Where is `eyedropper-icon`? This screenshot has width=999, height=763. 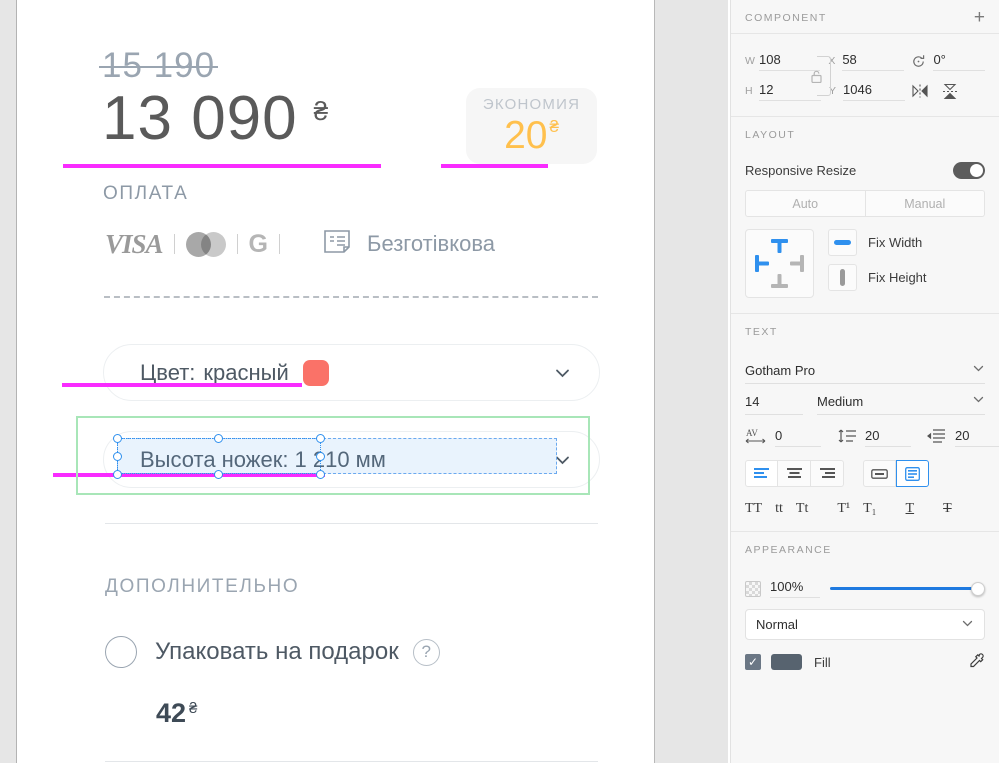
eyedropper-icon is located at coordinates (977, 662).